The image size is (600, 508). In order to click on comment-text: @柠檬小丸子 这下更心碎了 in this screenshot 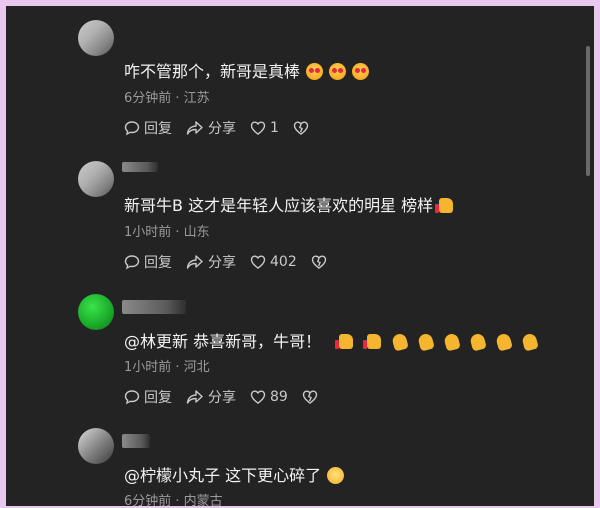, I will do `click(234, 474)`.